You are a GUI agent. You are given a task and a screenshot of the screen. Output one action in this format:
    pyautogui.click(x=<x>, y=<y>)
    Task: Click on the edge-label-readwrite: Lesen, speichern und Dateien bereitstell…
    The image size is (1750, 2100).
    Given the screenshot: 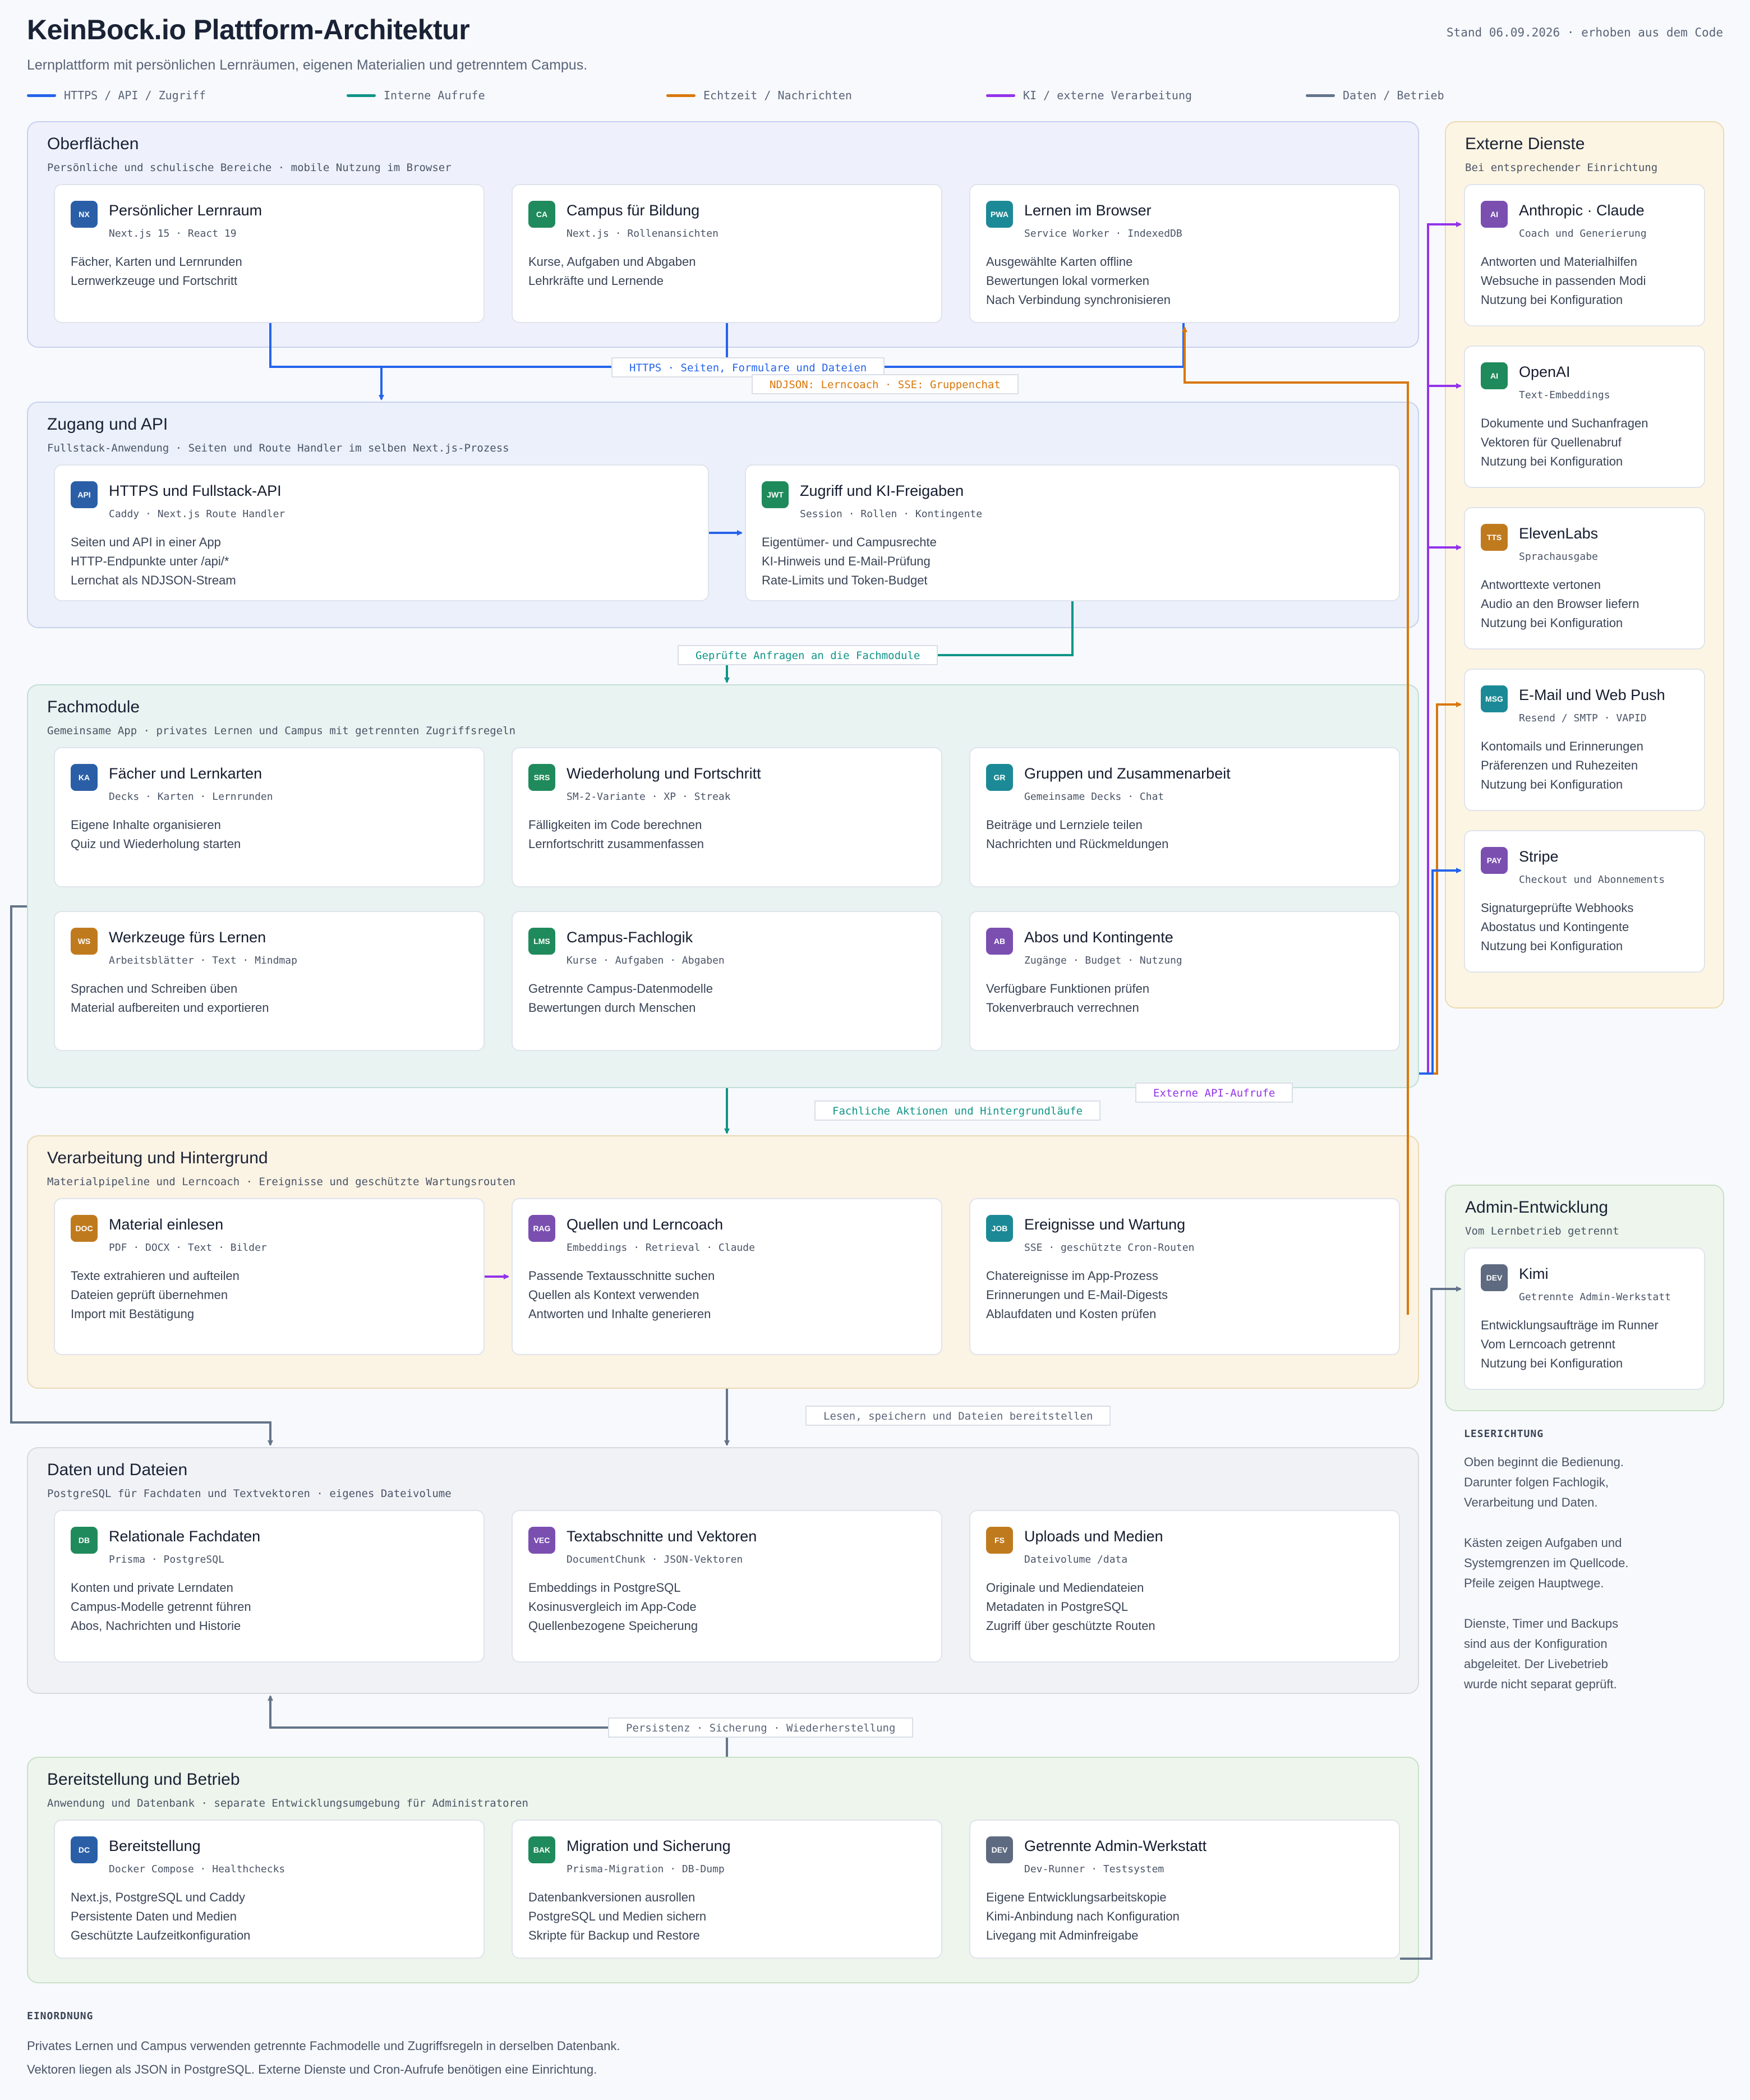 What is the action you would take?
    pyautogui.click(x=958, y=1416)
    